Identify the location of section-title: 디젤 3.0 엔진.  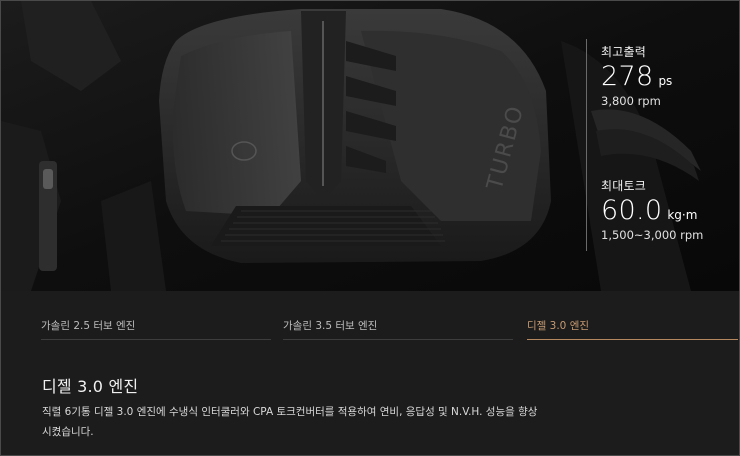
(90, 386).